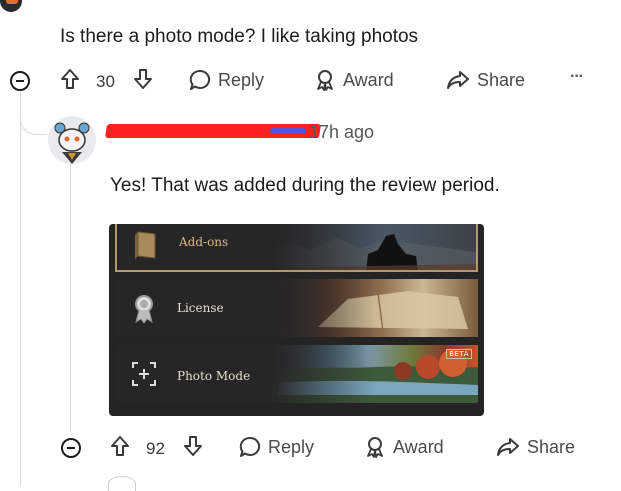 This screenshot has width=621, height=491. Describe the element at coordinates (105, 81) in the screenshot. I see `vote-count: 30` at that location.